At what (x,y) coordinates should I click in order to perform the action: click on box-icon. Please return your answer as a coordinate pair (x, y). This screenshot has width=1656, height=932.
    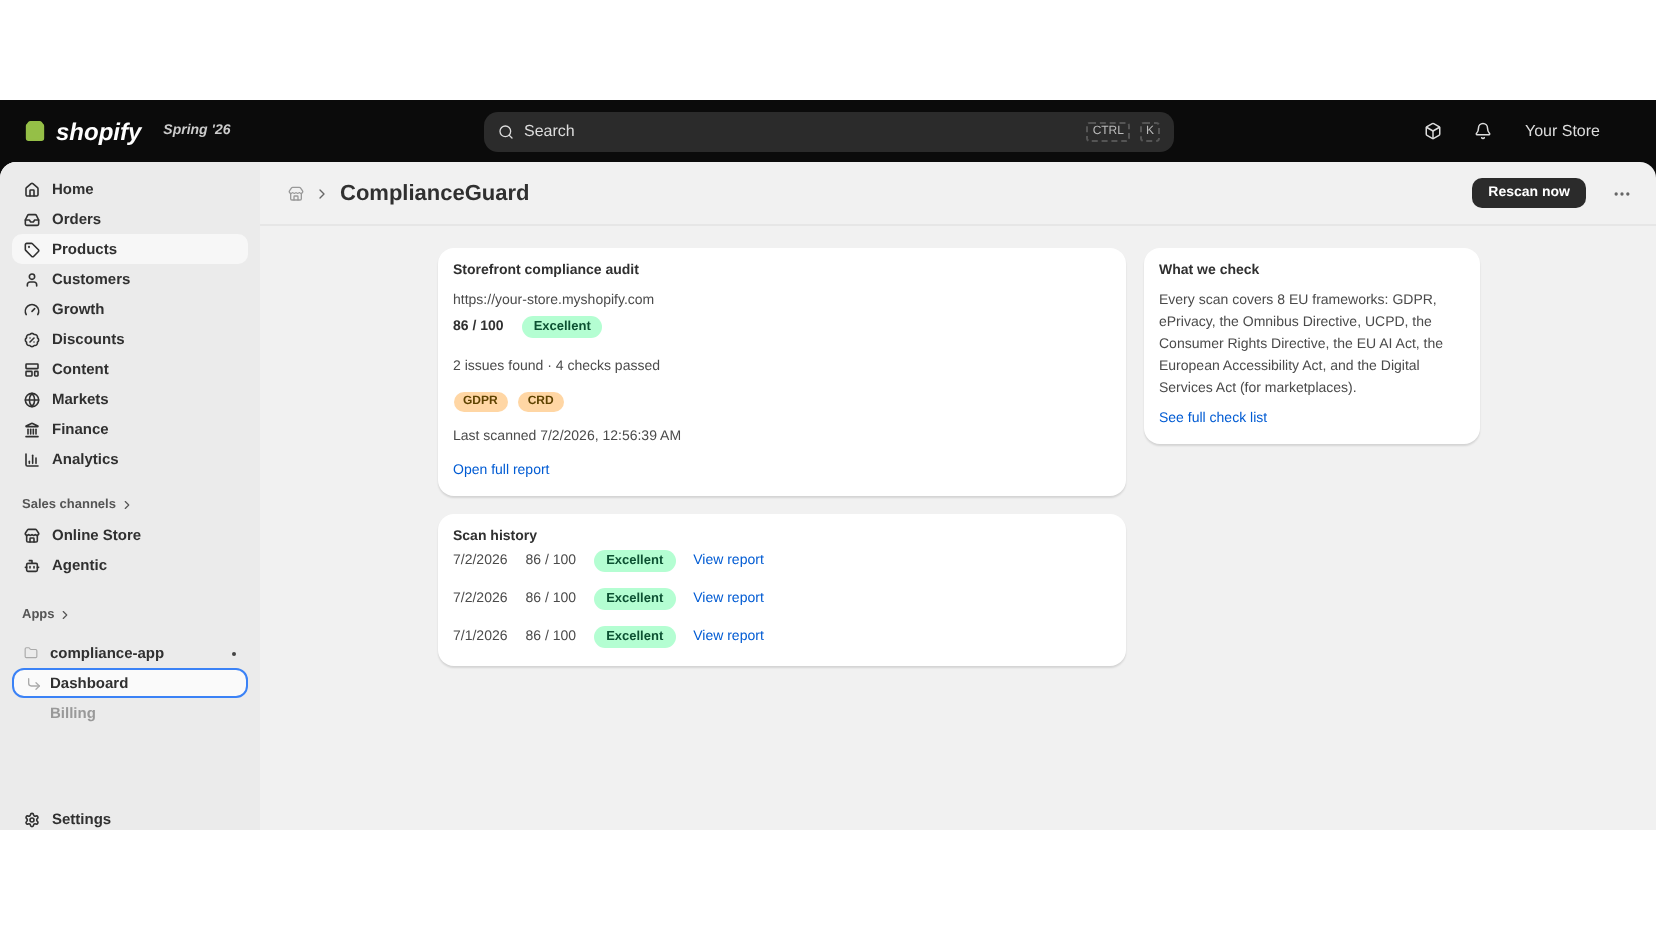
    Looking at the image, I should click on (1433, 131).